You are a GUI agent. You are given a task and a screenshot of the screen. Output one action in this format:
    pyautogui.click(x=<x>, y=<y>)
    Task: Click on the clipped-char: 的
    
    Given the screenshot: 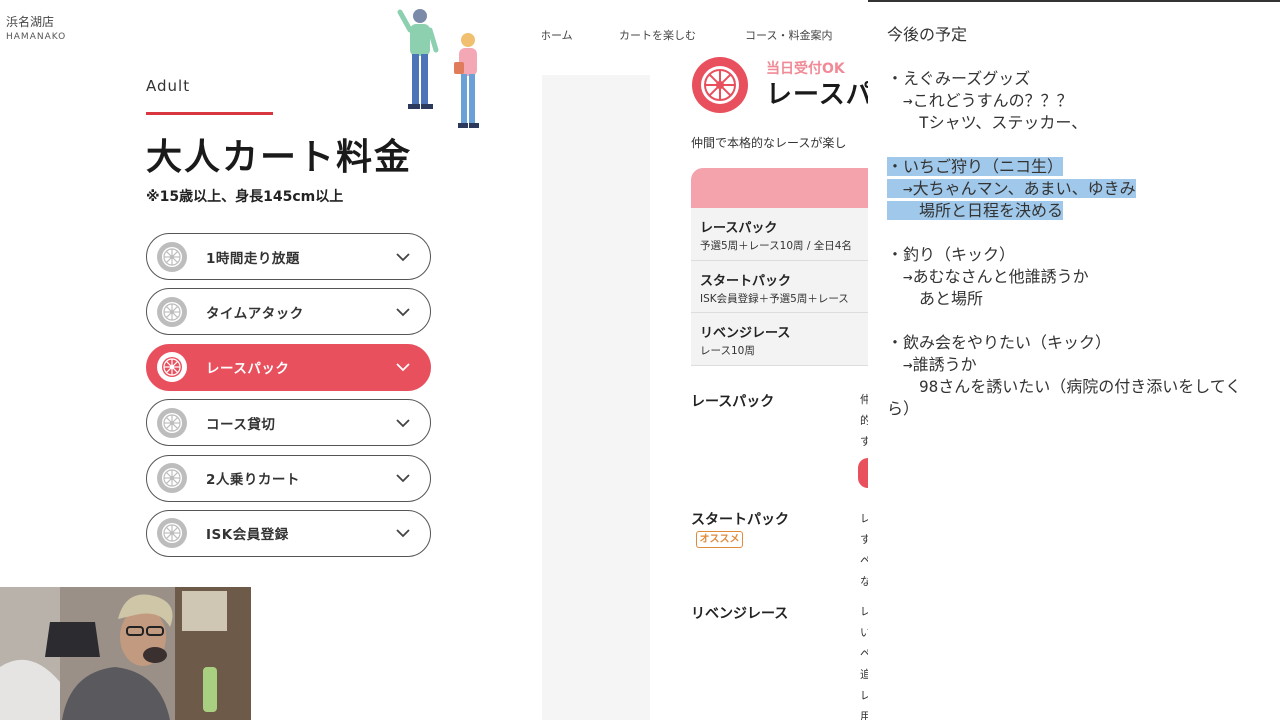 What is the action you would take?
    pyautogui.click(x=864, y=420)
    